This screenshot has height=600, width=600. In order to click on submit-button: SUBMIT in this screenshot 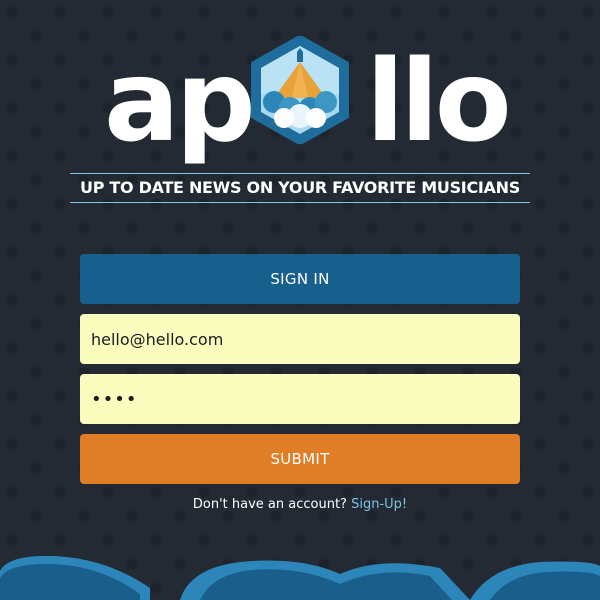, I will do `click(300, 459)`.